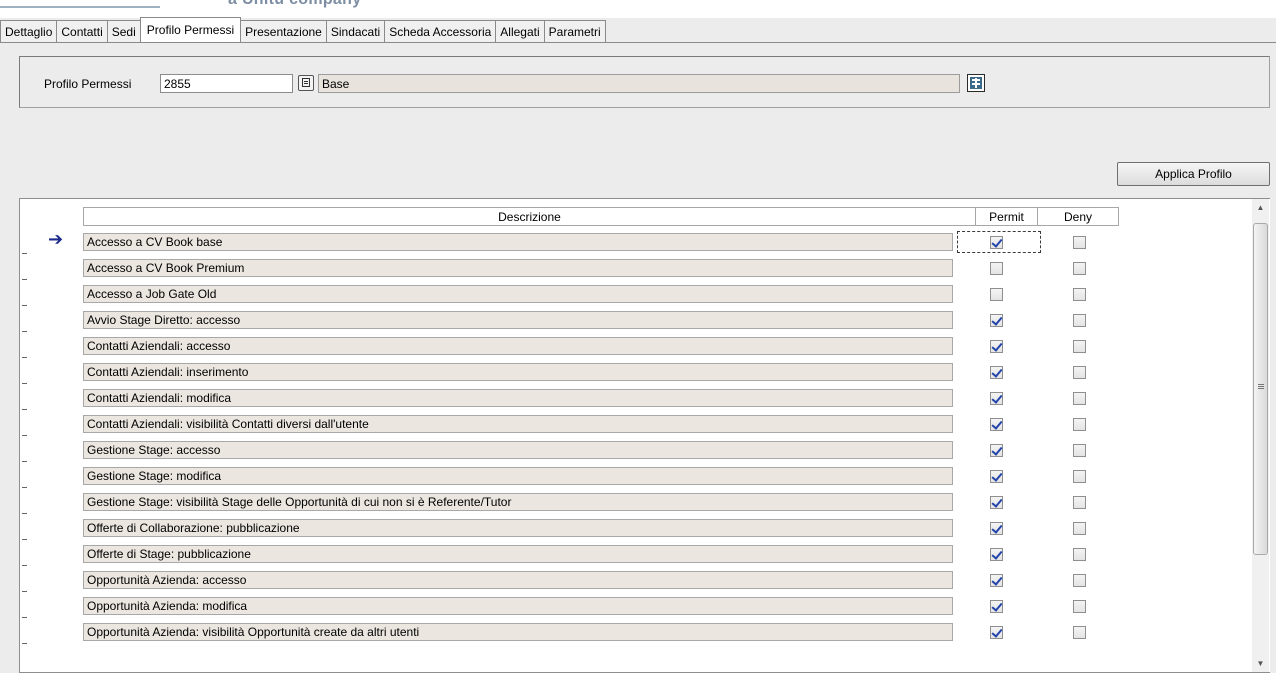  Describe the element at coordinates (80, 4) in the screenshot. I see `banner-logo-fragment` at that location.